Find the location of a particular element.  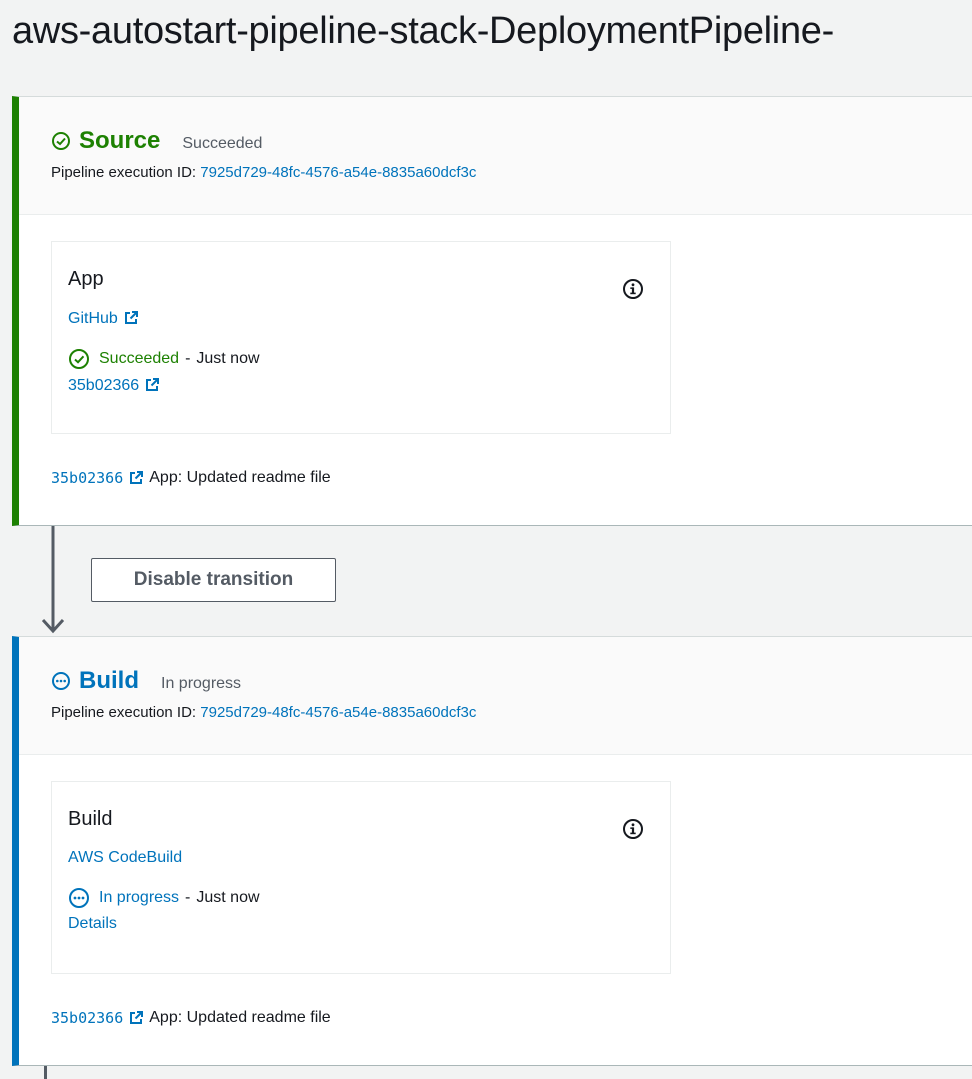

stage-transition: Disable transition is located at coordinates (492, 581).